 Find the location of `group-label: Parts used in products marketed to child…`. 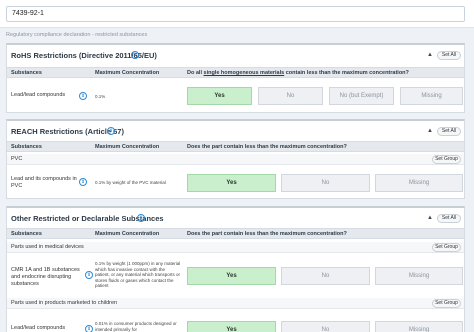

group-label: Parts used in products marketed to child… is located at coordinates (64, 303).